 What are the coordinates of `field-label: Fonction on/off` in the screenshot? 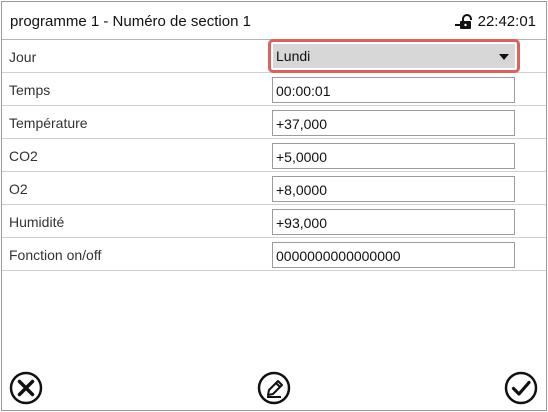 It's located at (55, 255).